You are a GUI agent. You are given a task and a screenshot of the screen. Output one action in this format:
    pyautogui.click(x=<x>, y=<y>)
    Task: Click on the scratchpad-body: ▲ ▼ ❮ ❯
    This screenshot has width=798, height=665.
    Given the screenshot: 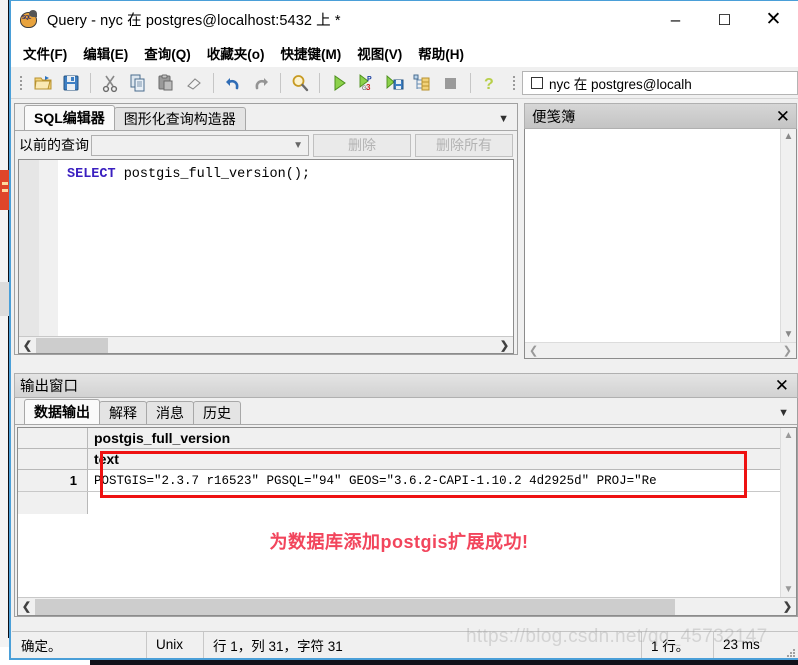 What is the action you would take?
    pyautogui.click(x=660, y=244)
    